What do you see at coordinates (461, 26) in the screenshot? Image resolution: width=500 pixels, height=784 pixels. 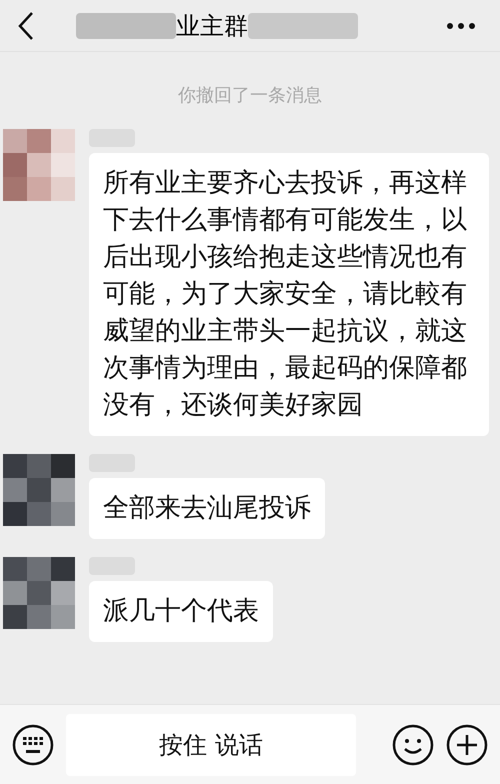 I see `more-icon` at bounding box center [461, 26].